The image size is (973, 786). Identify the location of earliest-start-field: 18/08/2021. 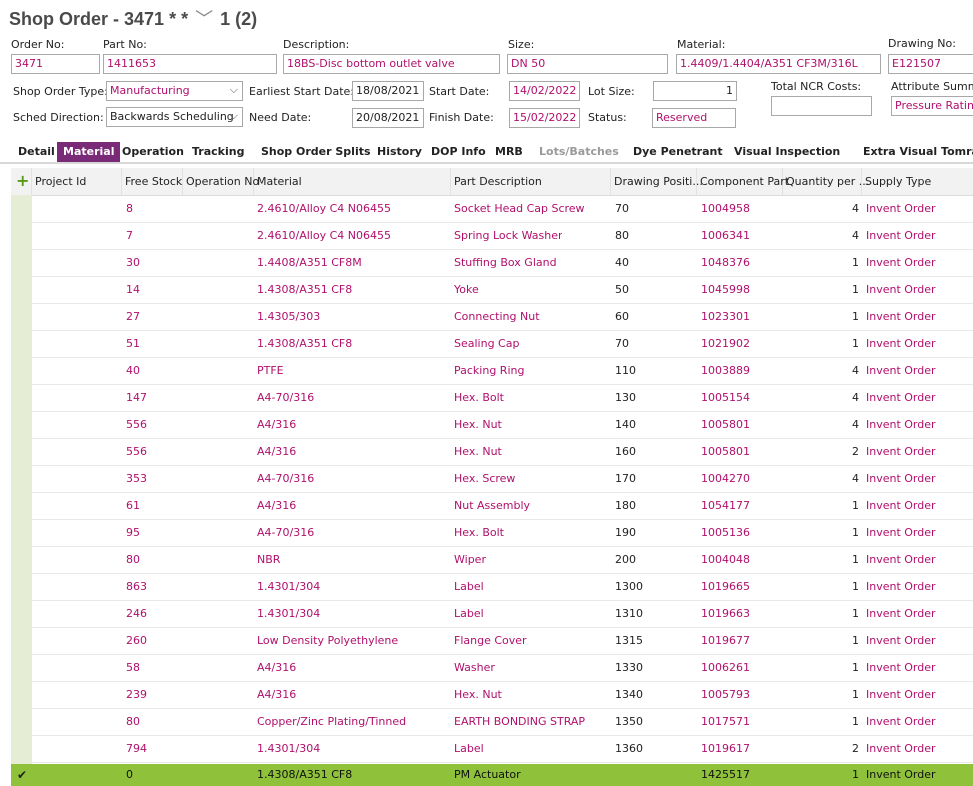
(388, 91).